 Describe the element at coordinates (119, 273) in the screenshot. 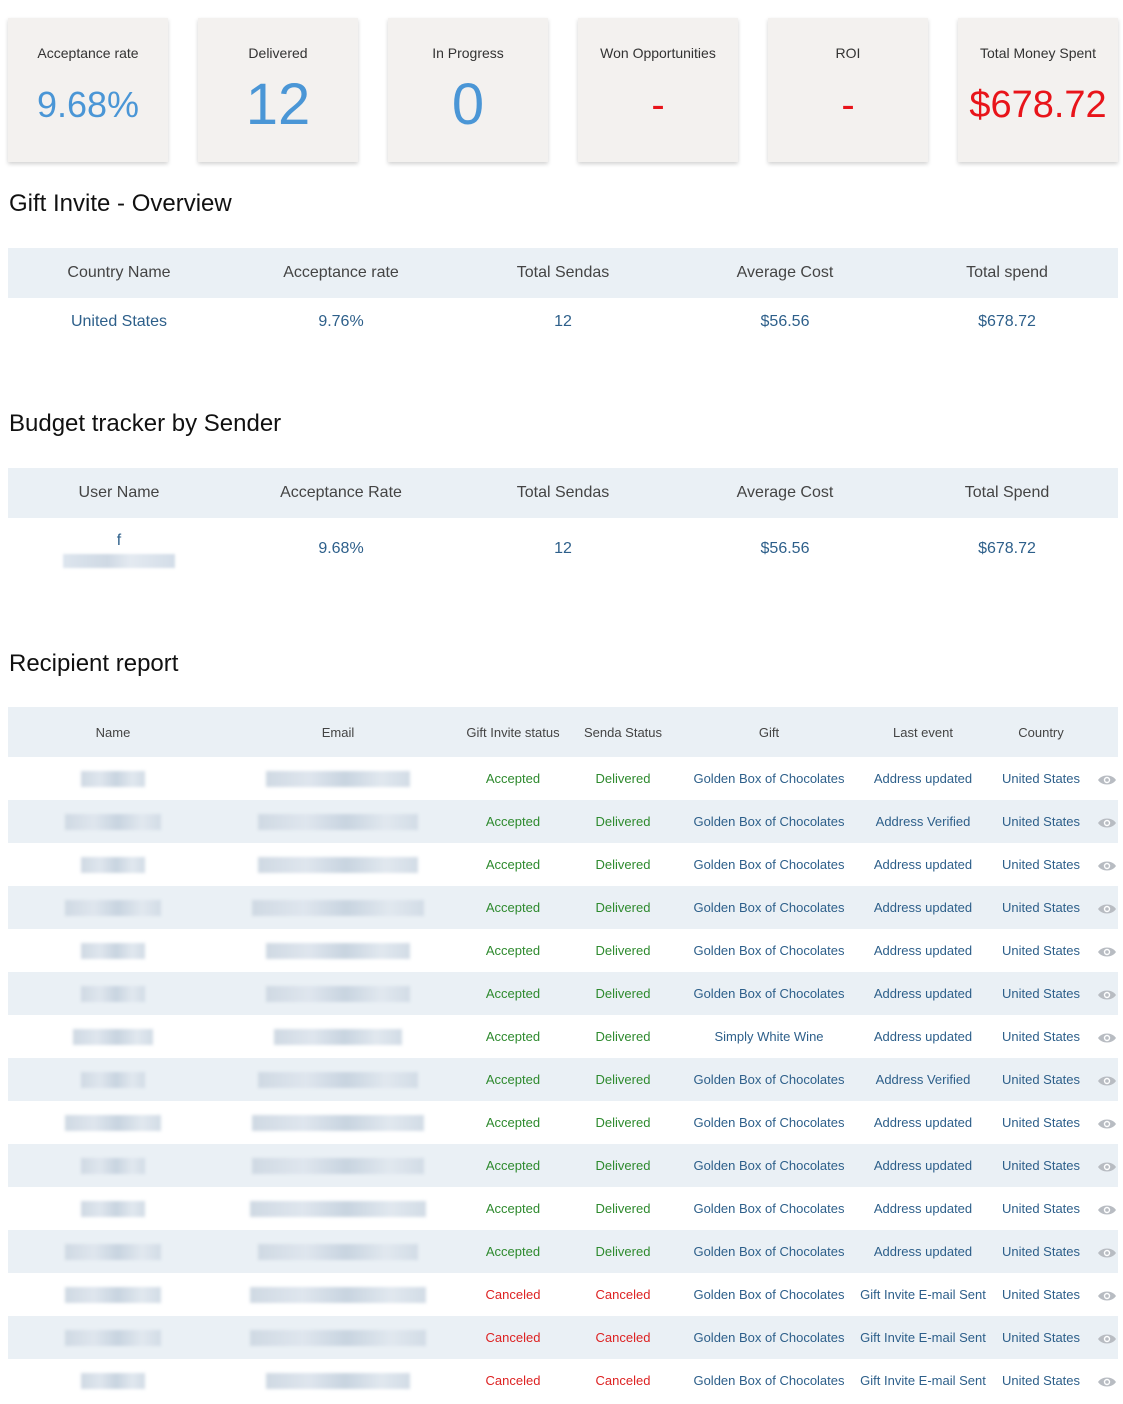

I see `column-header: Country Name` at that location.